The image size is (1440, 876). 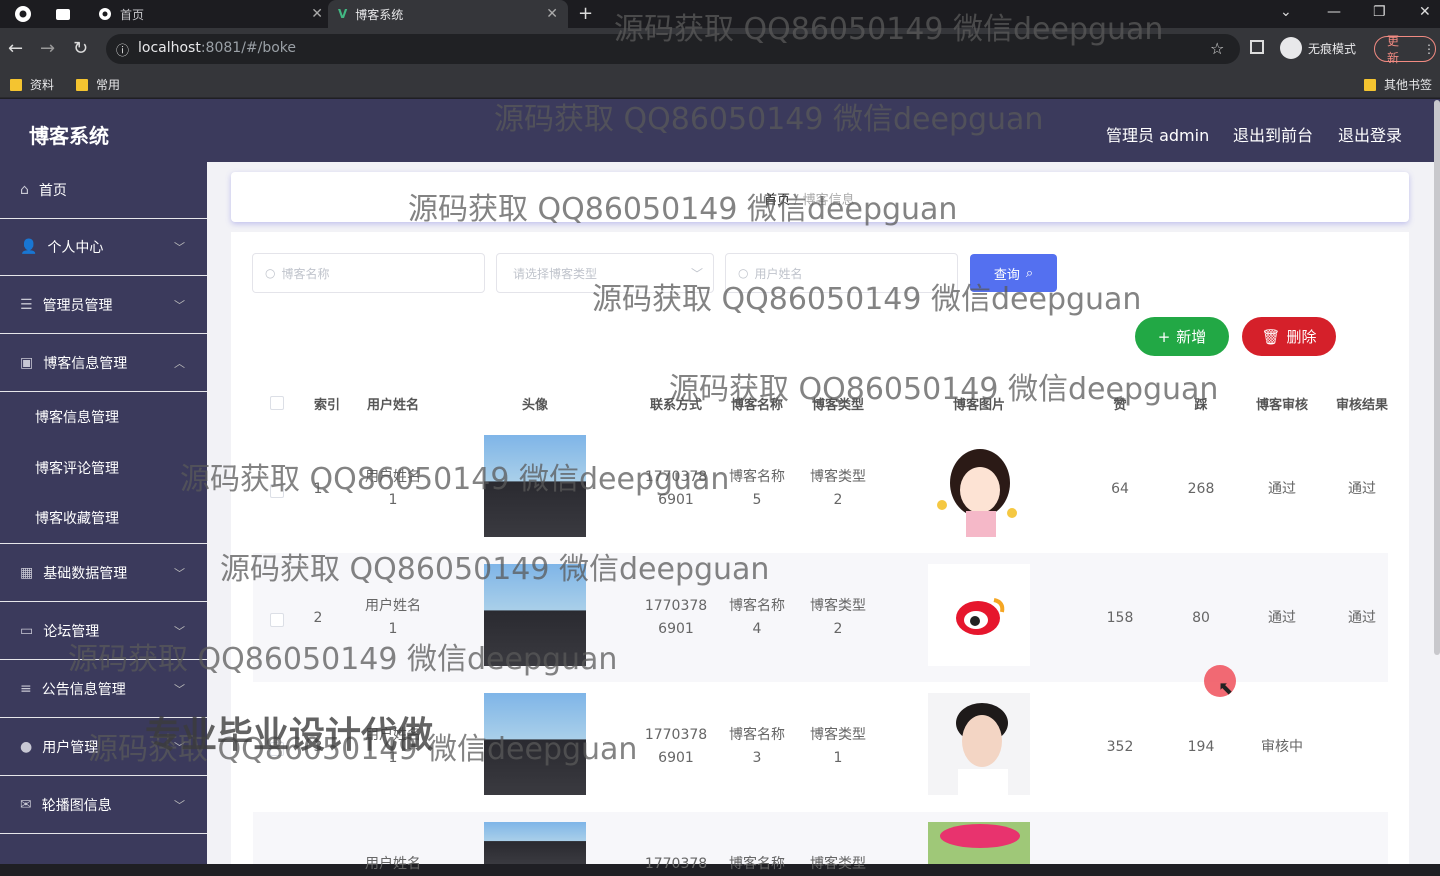 What do you see at coordinates (103, 363) in the screenshot?
I see `sidebar-item-blog-info: ▣ 博客信息管理 ︿` at bounding box center [103, 363].